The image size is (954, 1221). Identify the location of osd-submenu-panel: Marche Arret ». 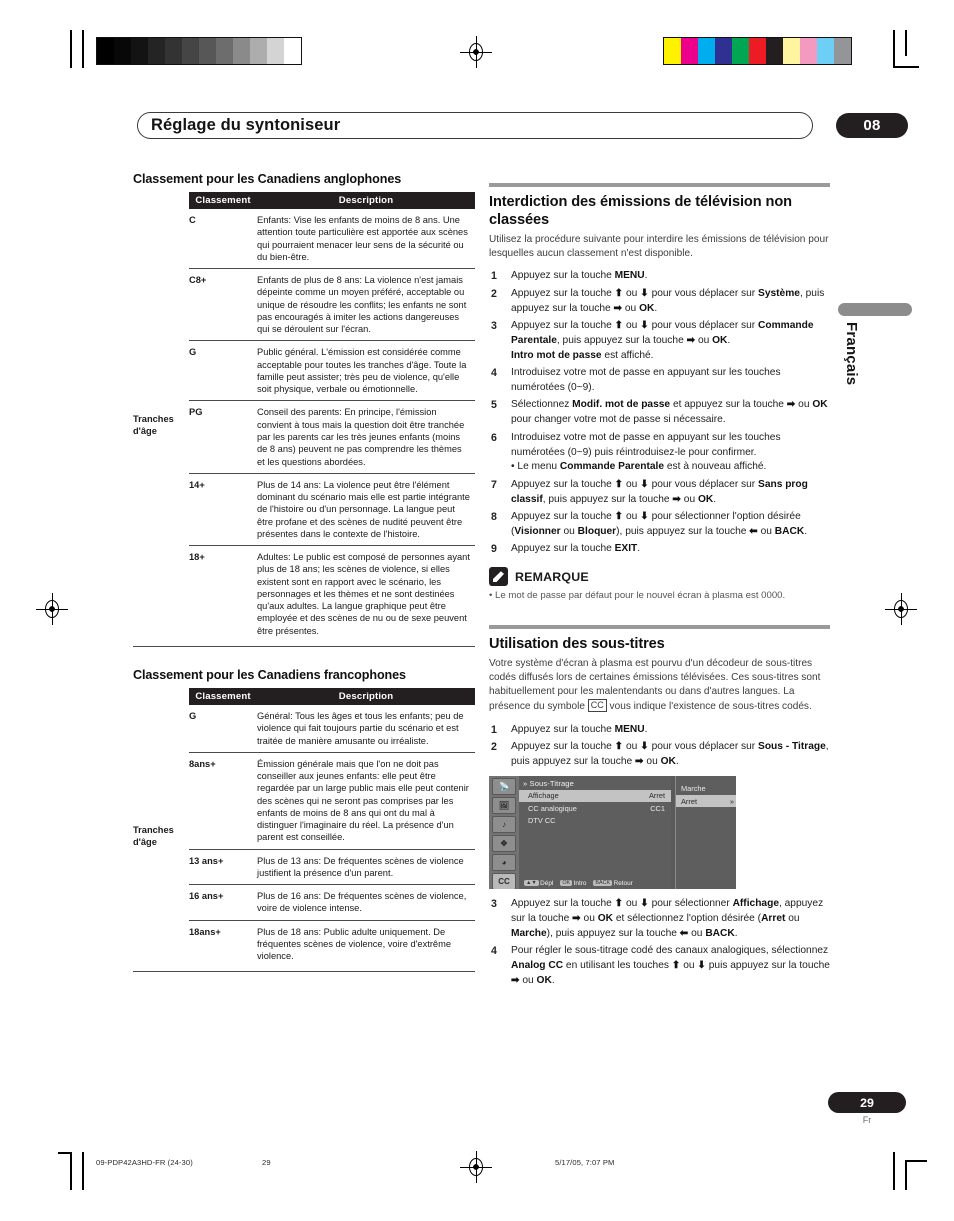
(705, 832).